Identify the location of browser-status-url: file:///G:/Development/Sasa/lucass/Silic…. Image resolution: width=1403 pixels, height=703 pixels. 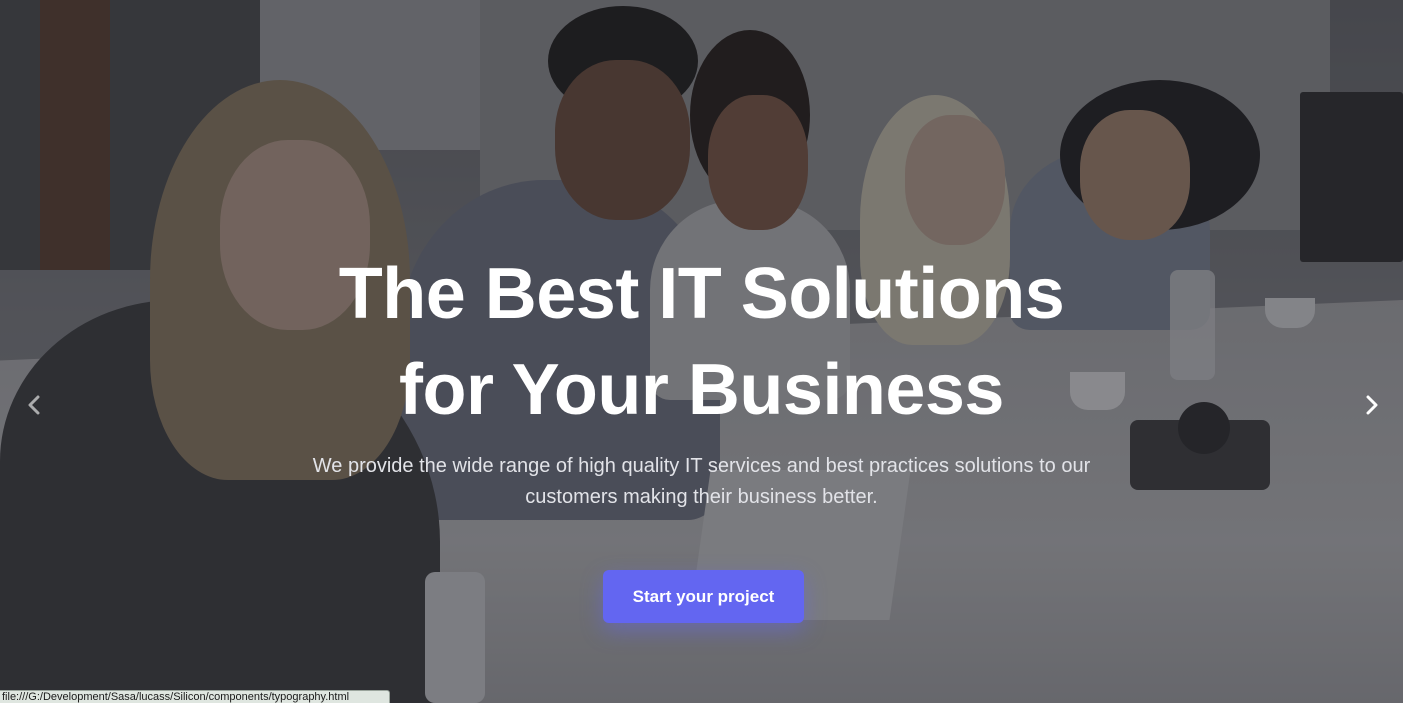
(195, 696).